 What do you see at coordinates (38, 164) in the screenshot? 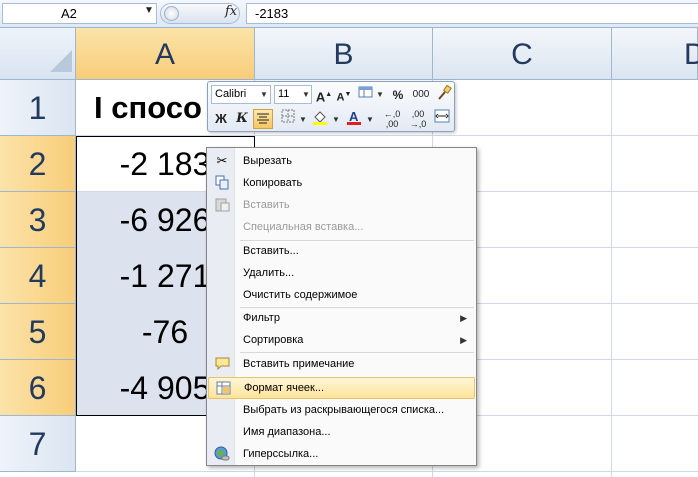
I see `row-header-2: 2` at bounding box center [38, 164].